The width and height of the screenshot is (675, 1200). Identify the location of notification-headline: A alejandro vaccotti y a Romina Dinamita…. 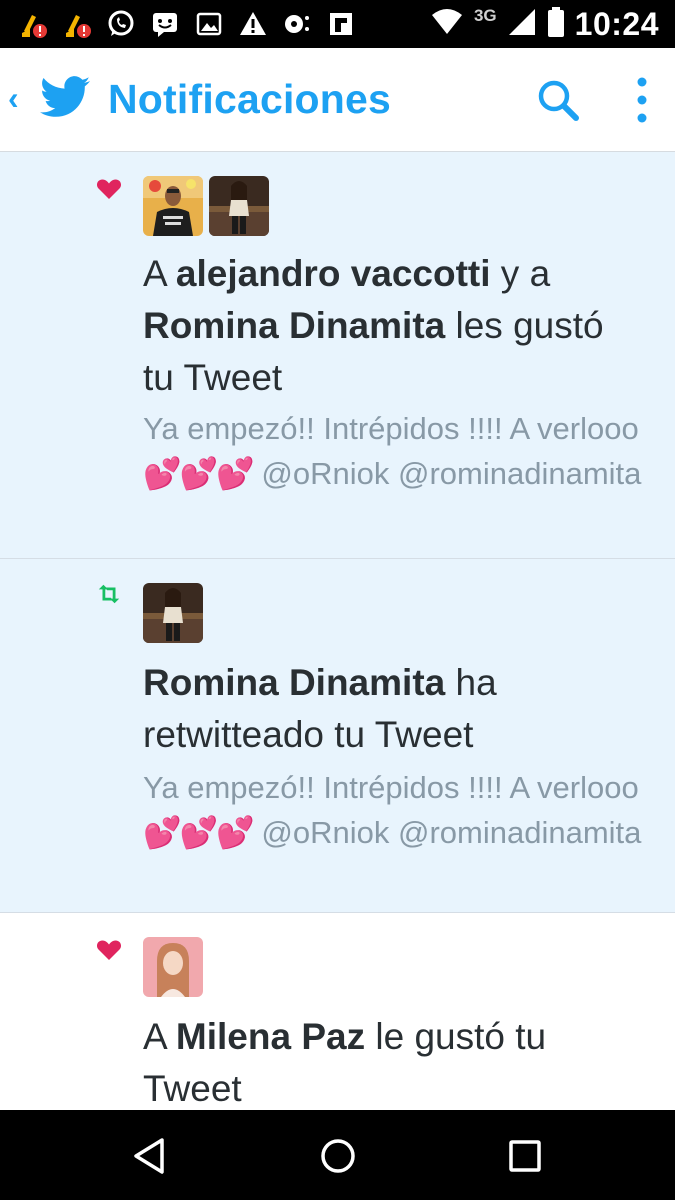
(393, 326).